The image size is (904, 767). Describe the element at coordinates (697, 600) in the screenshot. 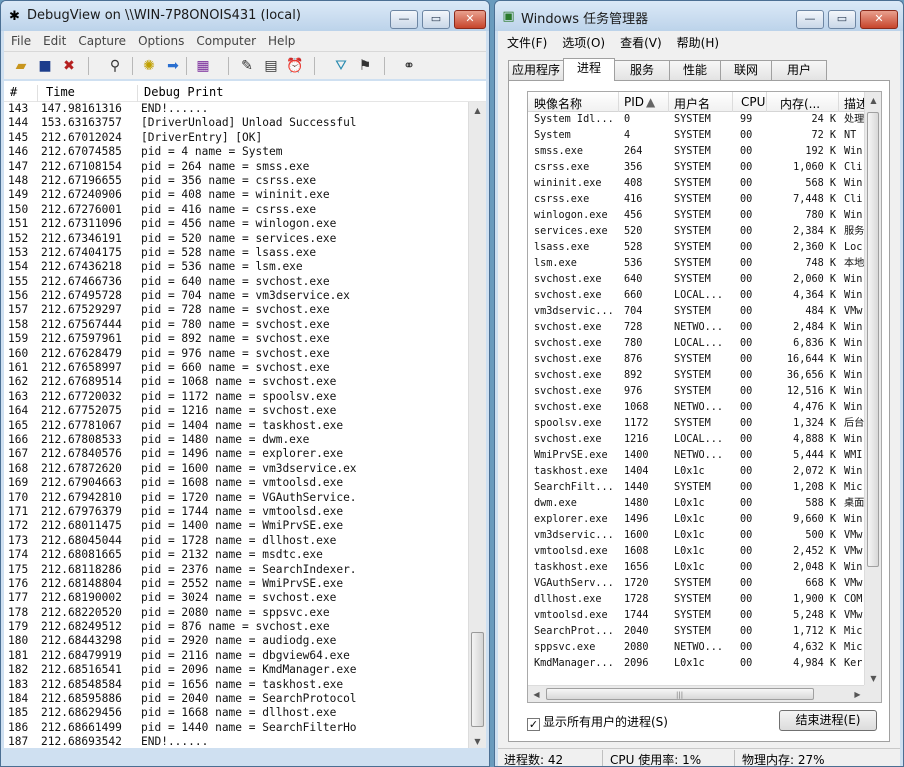

I see `process-row: dllhost.exe 1728 SYSTEM 00 1,900 K COM` at that location.